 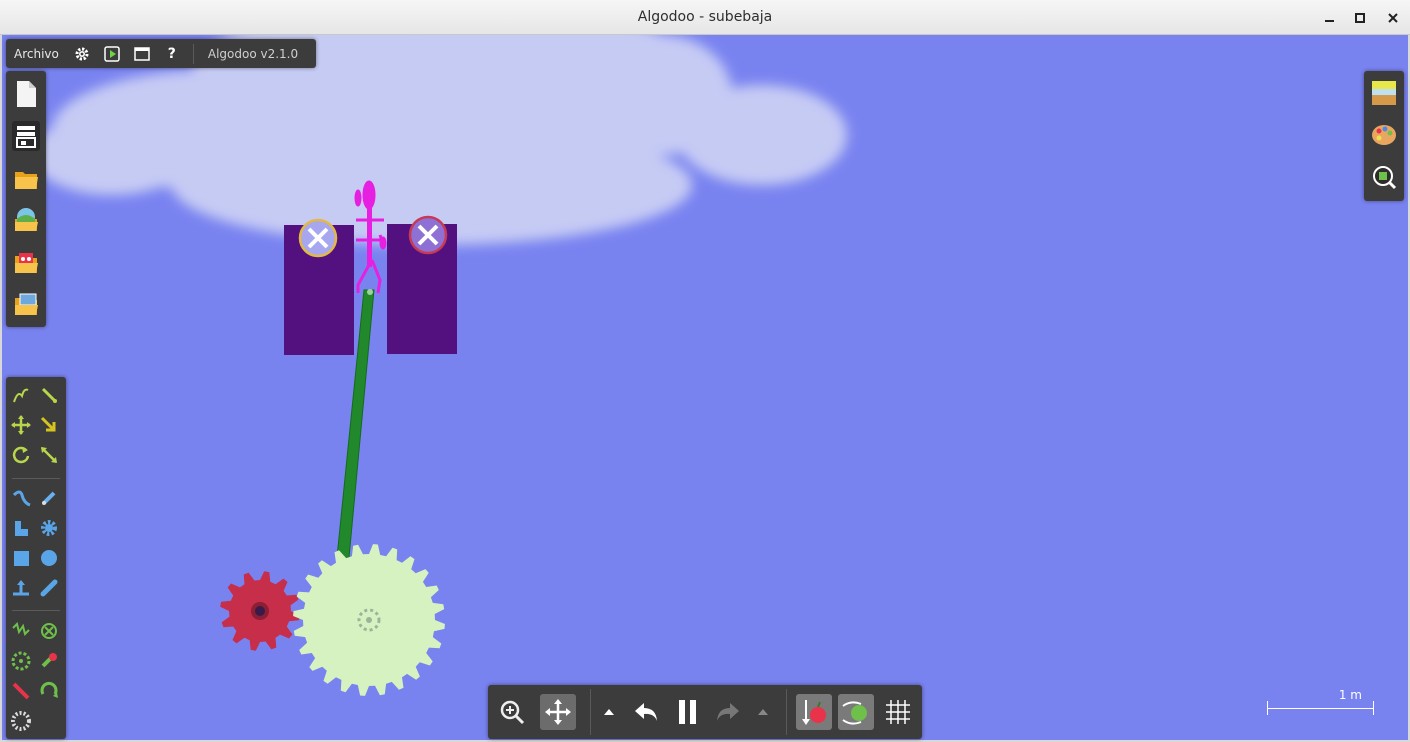 I want to click on version-label: Algodoo v2.1.0, so click(x=253, y=53).